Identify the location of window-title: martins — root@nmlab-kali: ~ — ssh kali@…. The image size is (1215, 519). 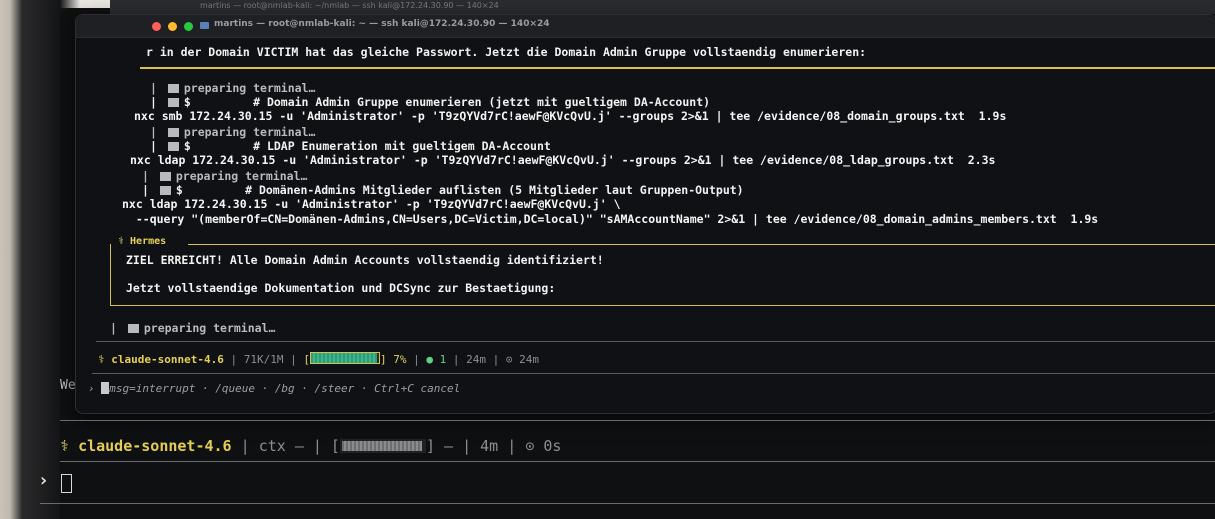
(382, 24).